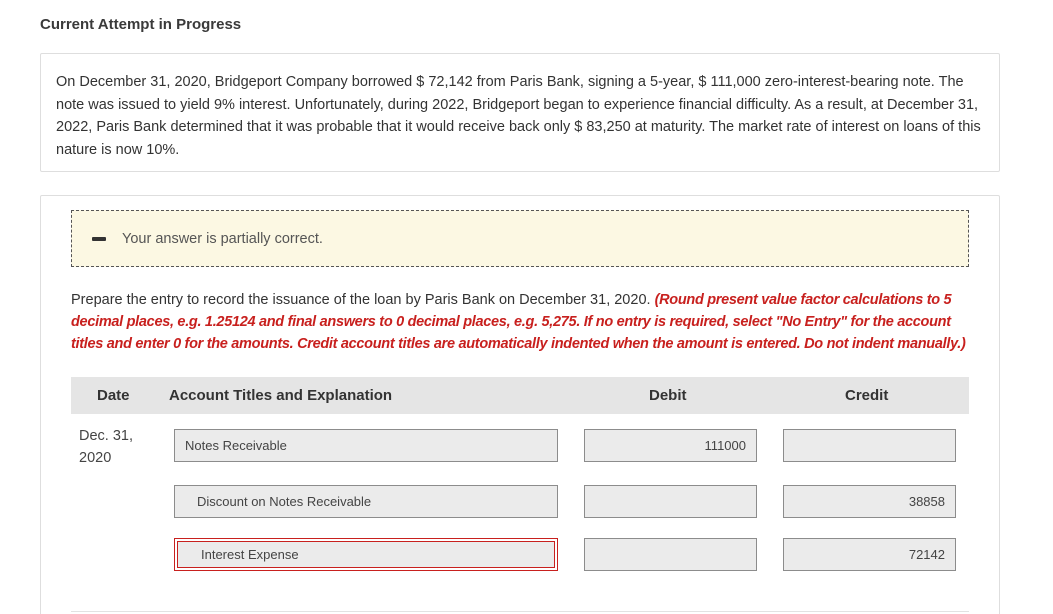  Describe the element at coordinates (366, 554) in the screenshot. I see `account-field-row-3: Interest Expense` at that location.